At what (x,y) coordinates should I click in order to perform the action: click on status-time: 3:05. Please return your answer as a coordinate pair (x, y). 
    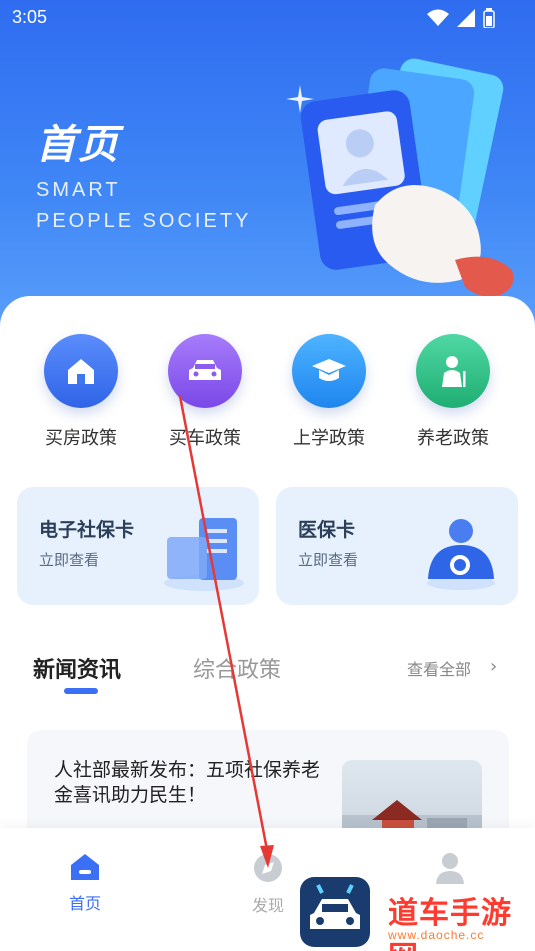
    Looking at the image, I should click on (30, 17).